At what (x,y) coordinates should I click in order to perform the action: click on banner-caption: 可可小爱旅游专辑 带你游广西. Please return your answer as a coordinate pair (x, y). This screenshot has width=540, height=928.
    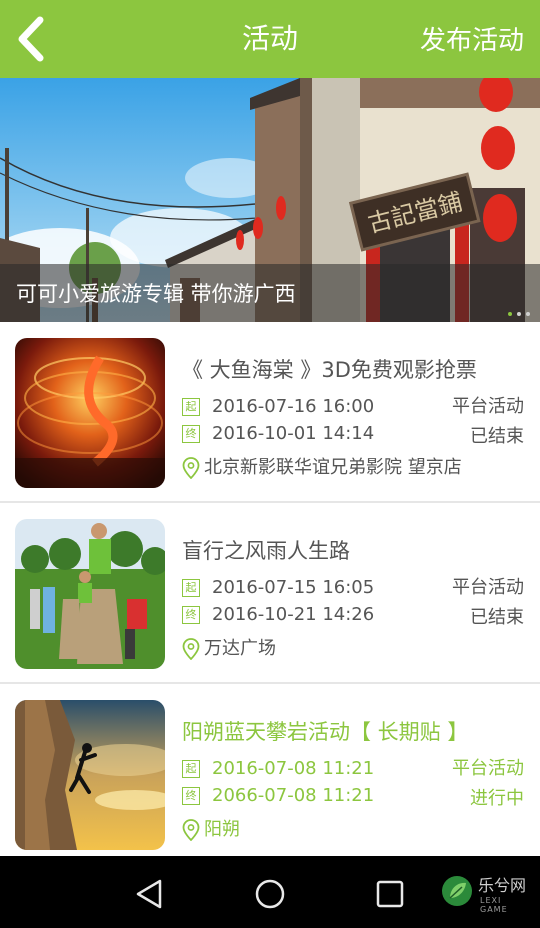
    Looking at the image, I should click on (156, 294).